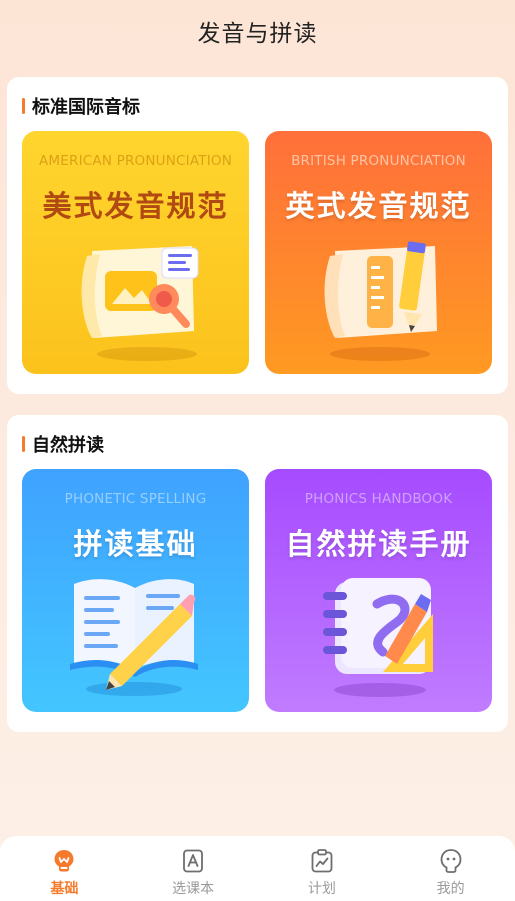 The image size is (515, 901). I want to click on tab-plan: 计划, so click(322, 868).